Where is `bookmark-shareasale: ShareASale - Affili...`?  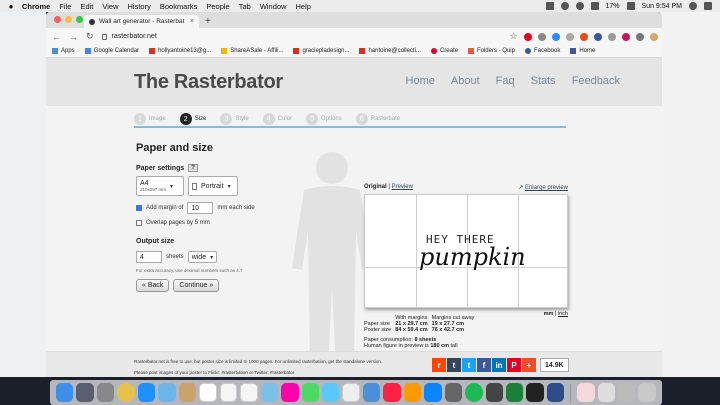 bookmark-shareasale: ShareASale - Affili... is located at coordinates (252, 51).